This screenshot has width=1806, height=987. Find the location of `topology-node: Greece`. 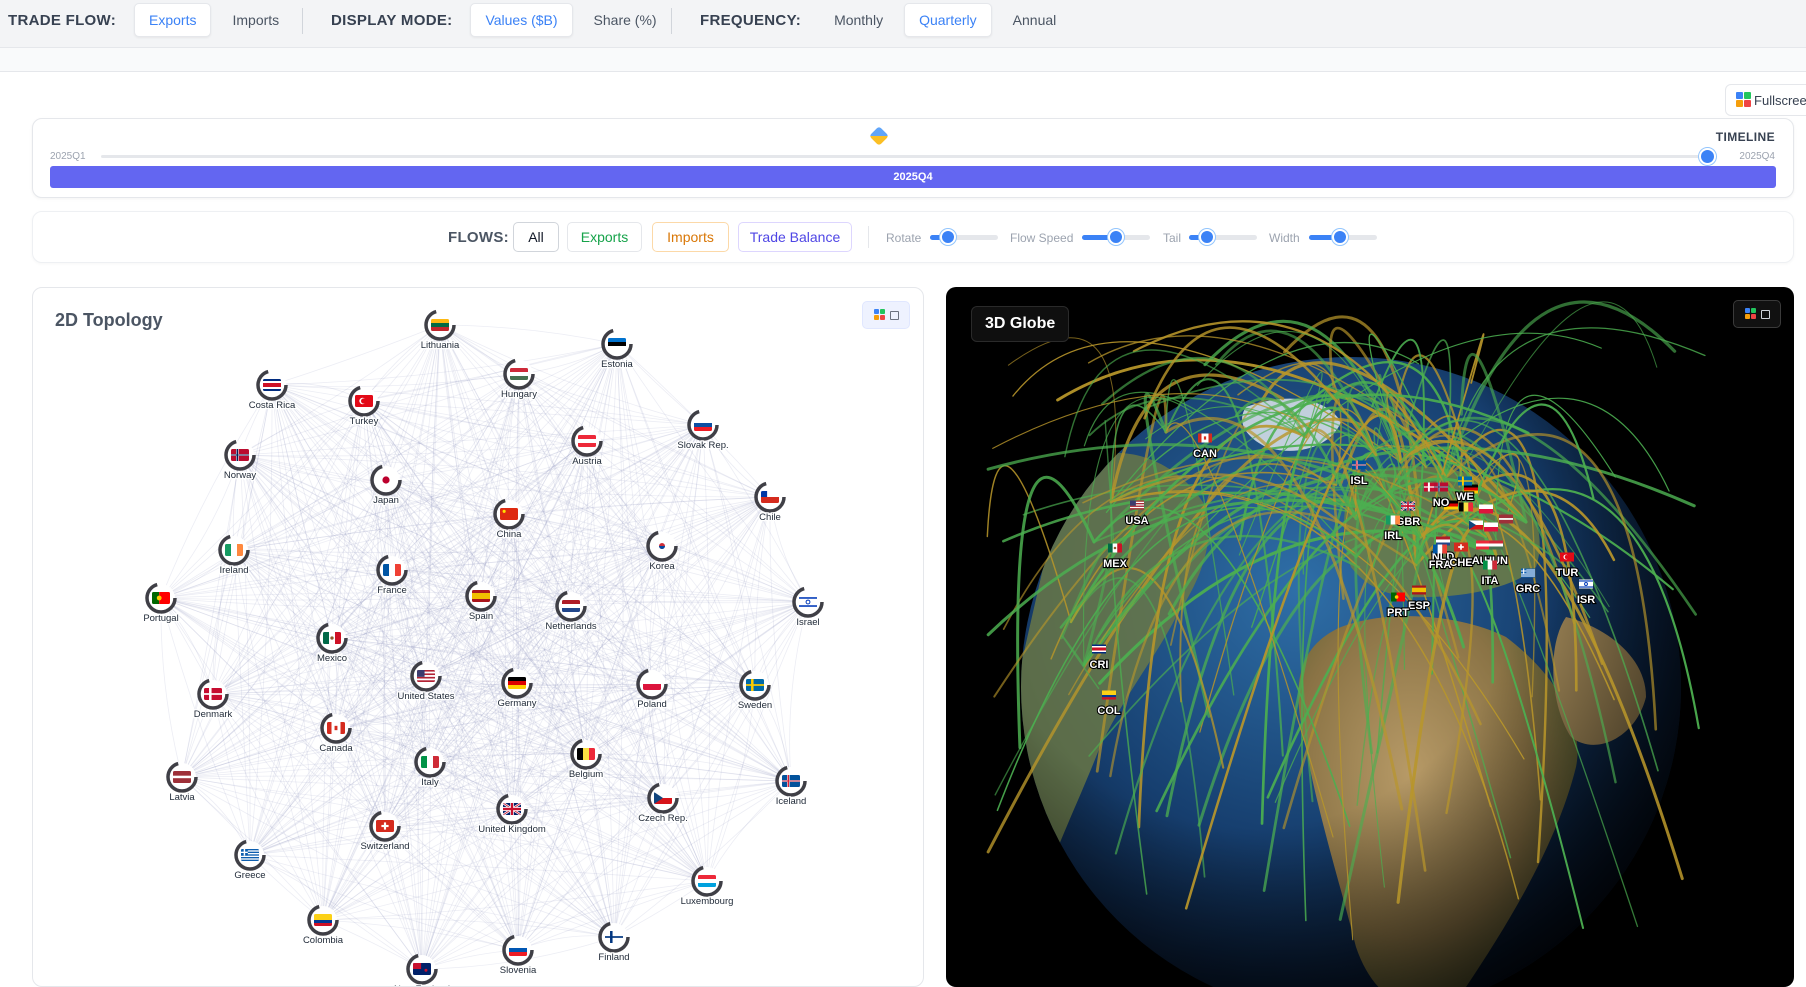

topology-node: Greece is located at coordinates (250, 860).